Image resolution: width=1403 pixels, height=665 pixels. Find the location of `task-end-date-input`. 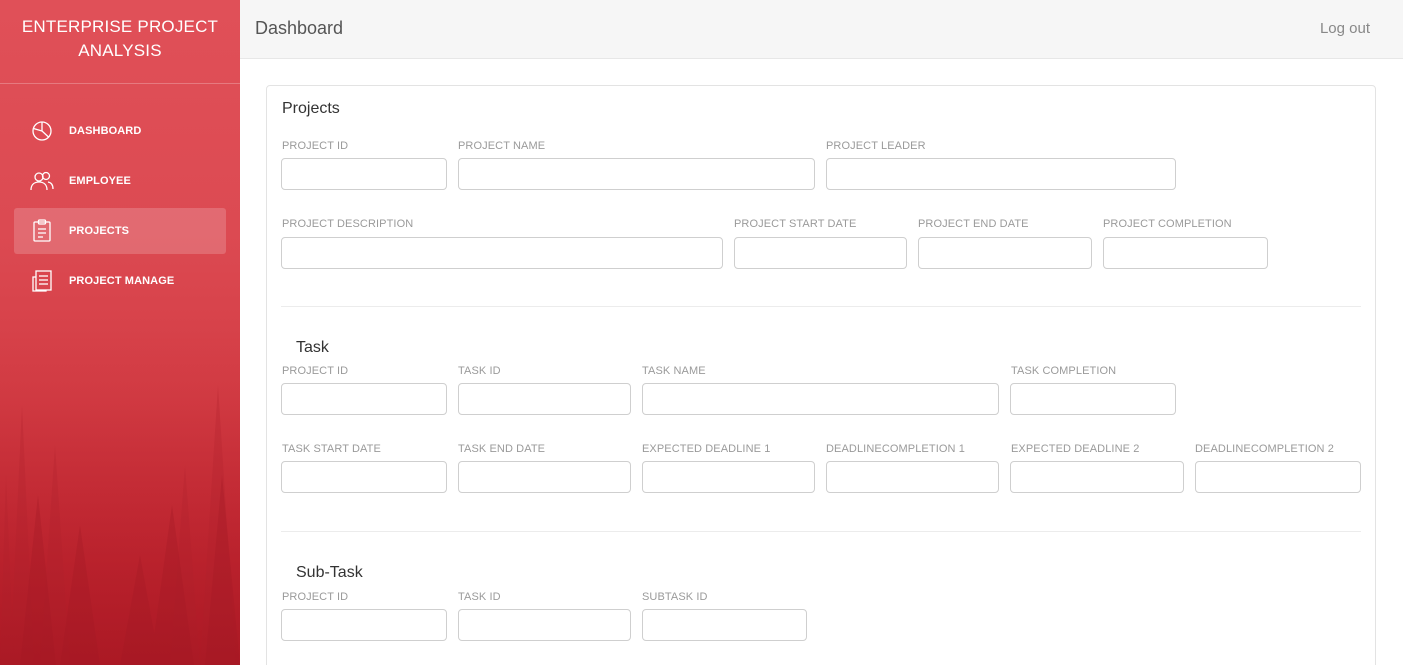

task-end-date-input is located at coordinates (544, 477).